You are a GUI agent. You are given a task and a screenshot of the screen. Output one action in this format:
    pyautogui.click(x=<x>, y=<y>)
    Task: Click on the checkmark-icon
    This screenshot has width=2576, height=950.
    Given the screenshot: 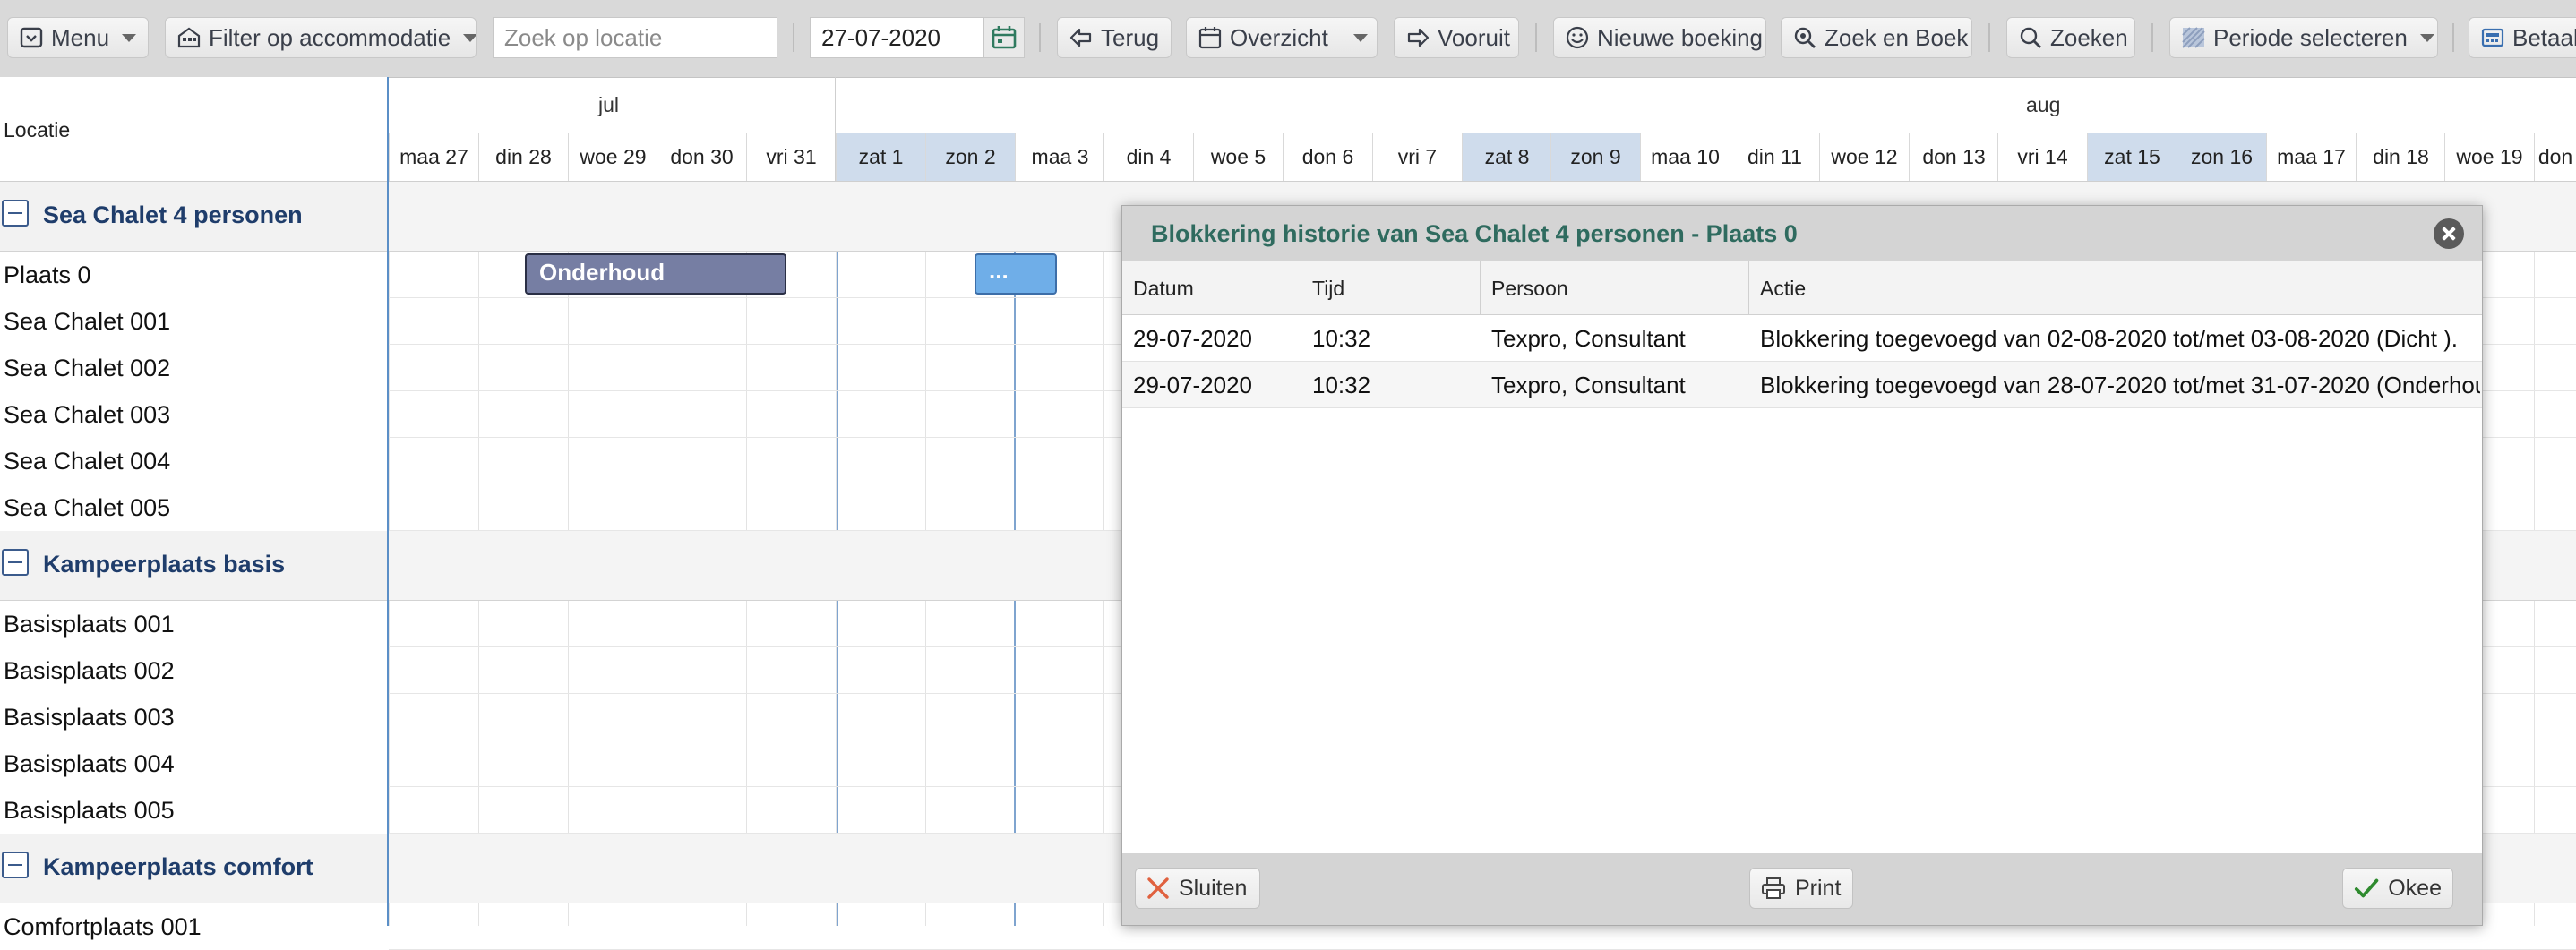 What is the action you would take?
    pyautogui.click(x=2366, y=888)
    